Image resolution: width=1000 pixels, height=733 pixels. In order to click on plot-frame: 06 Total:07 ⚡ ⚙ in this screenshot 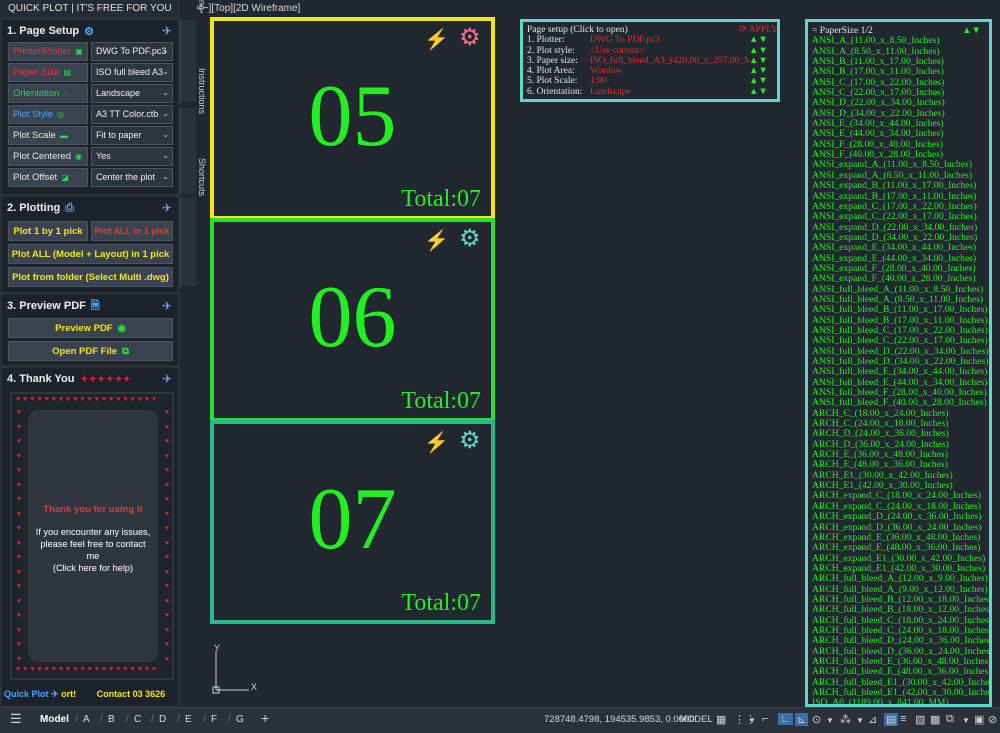, I will do `click(352, 320)`.